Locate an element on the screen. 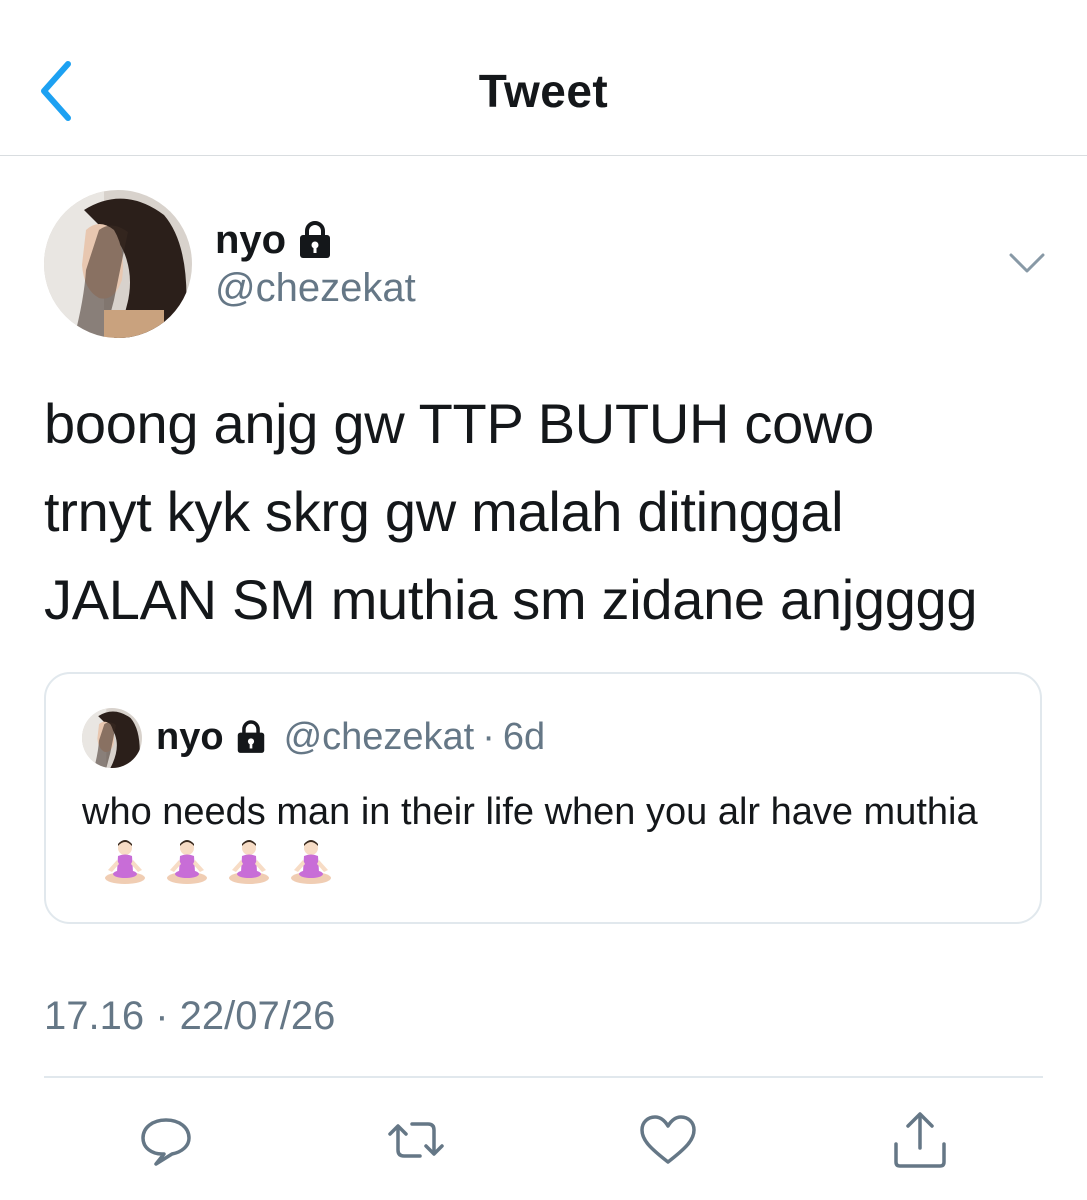  author-avatar is located at coordinates (118, 264).